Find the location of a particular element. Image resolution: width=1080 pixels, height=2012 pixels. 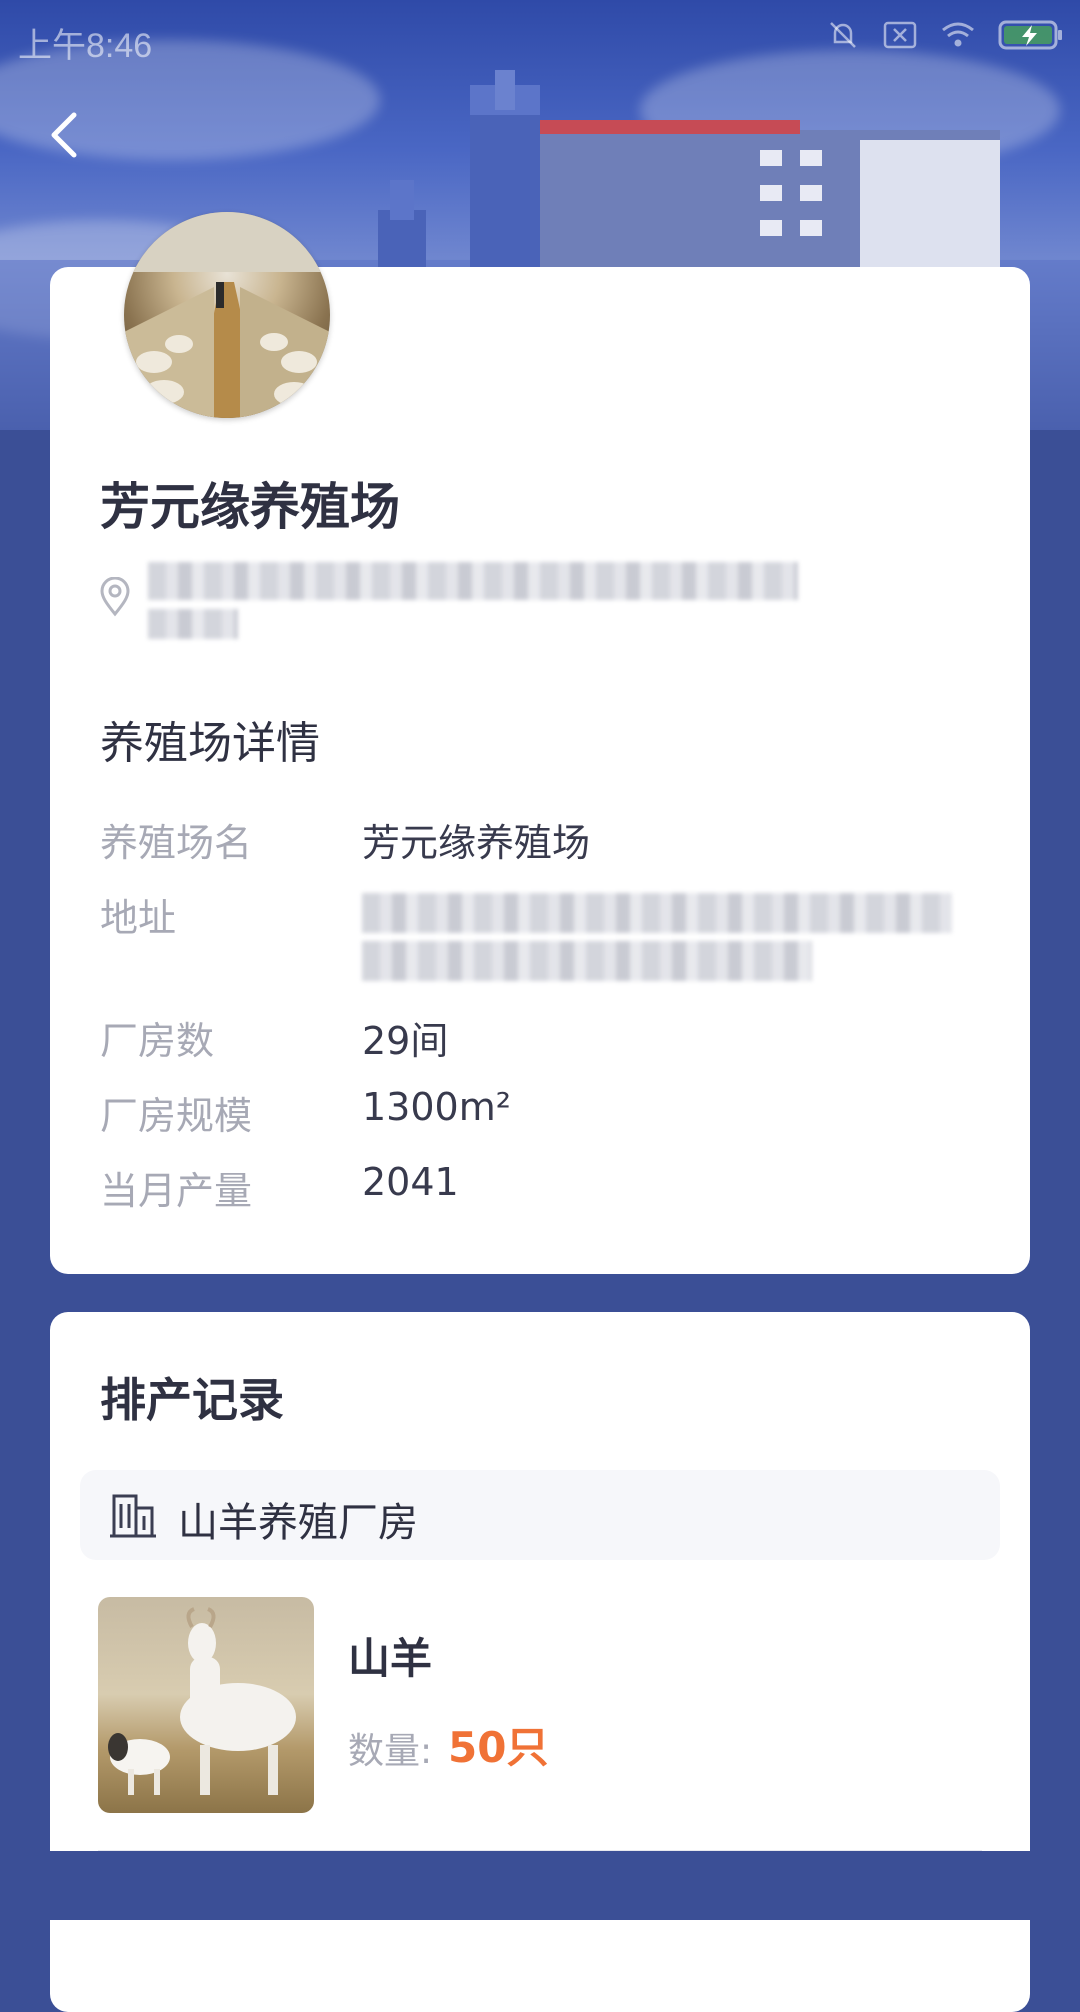

farm-avatar is located at coordinates (227, 315).